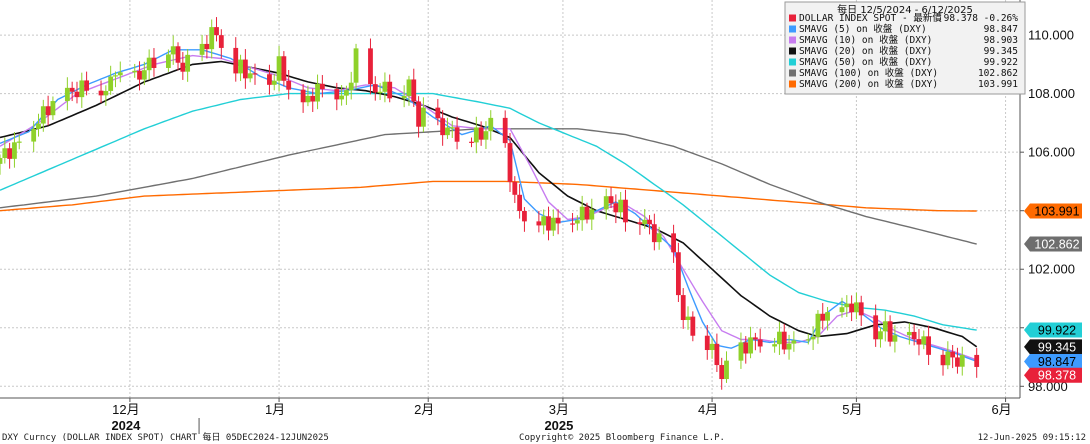 This screenshot has height=444, width=1090. Describe the element at coordinates (424, 409) in the screenshot. I see `x-tick-label: 2月` at that location.